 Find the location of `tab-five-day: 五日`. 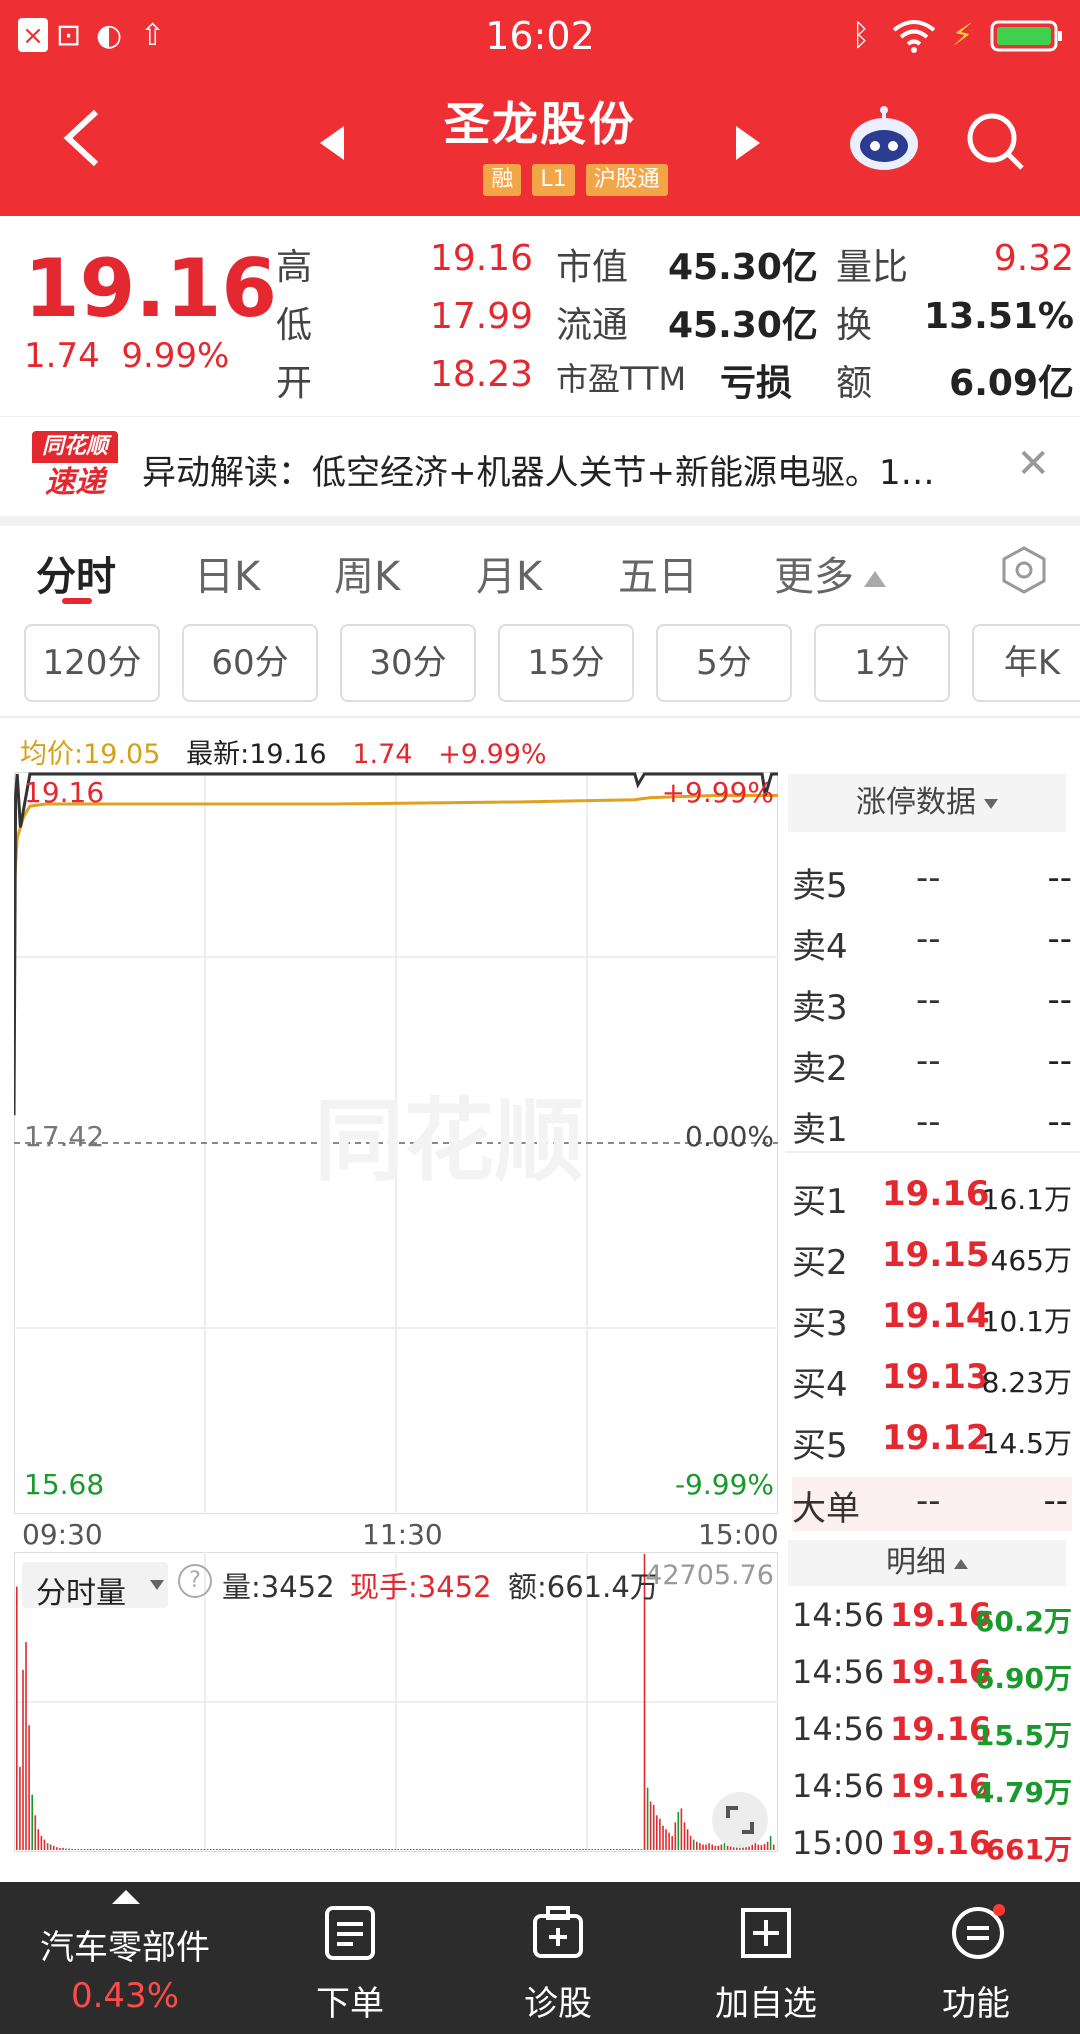

tab-five-day: 五日 is located at coordinates (658, 573).